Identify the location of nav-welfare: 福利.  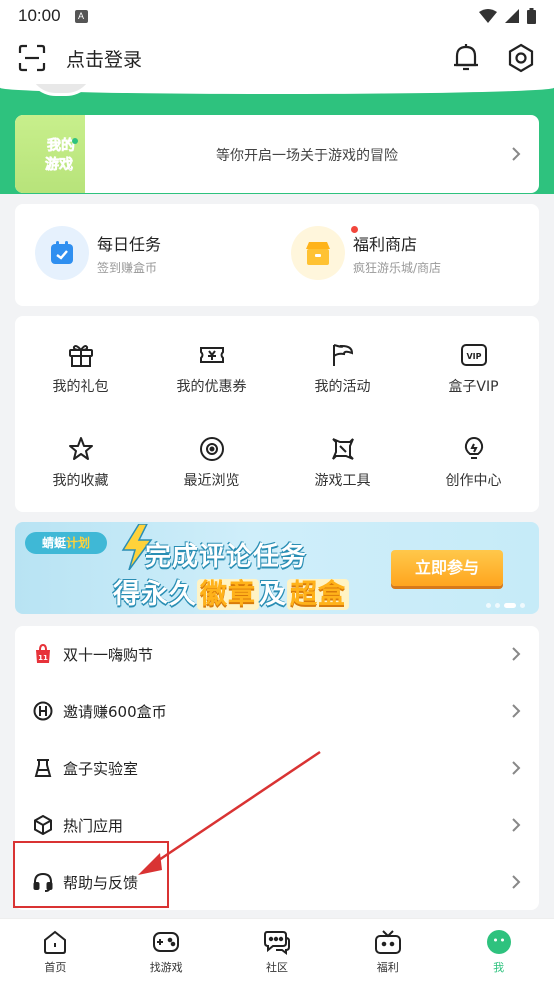
(387, 951).